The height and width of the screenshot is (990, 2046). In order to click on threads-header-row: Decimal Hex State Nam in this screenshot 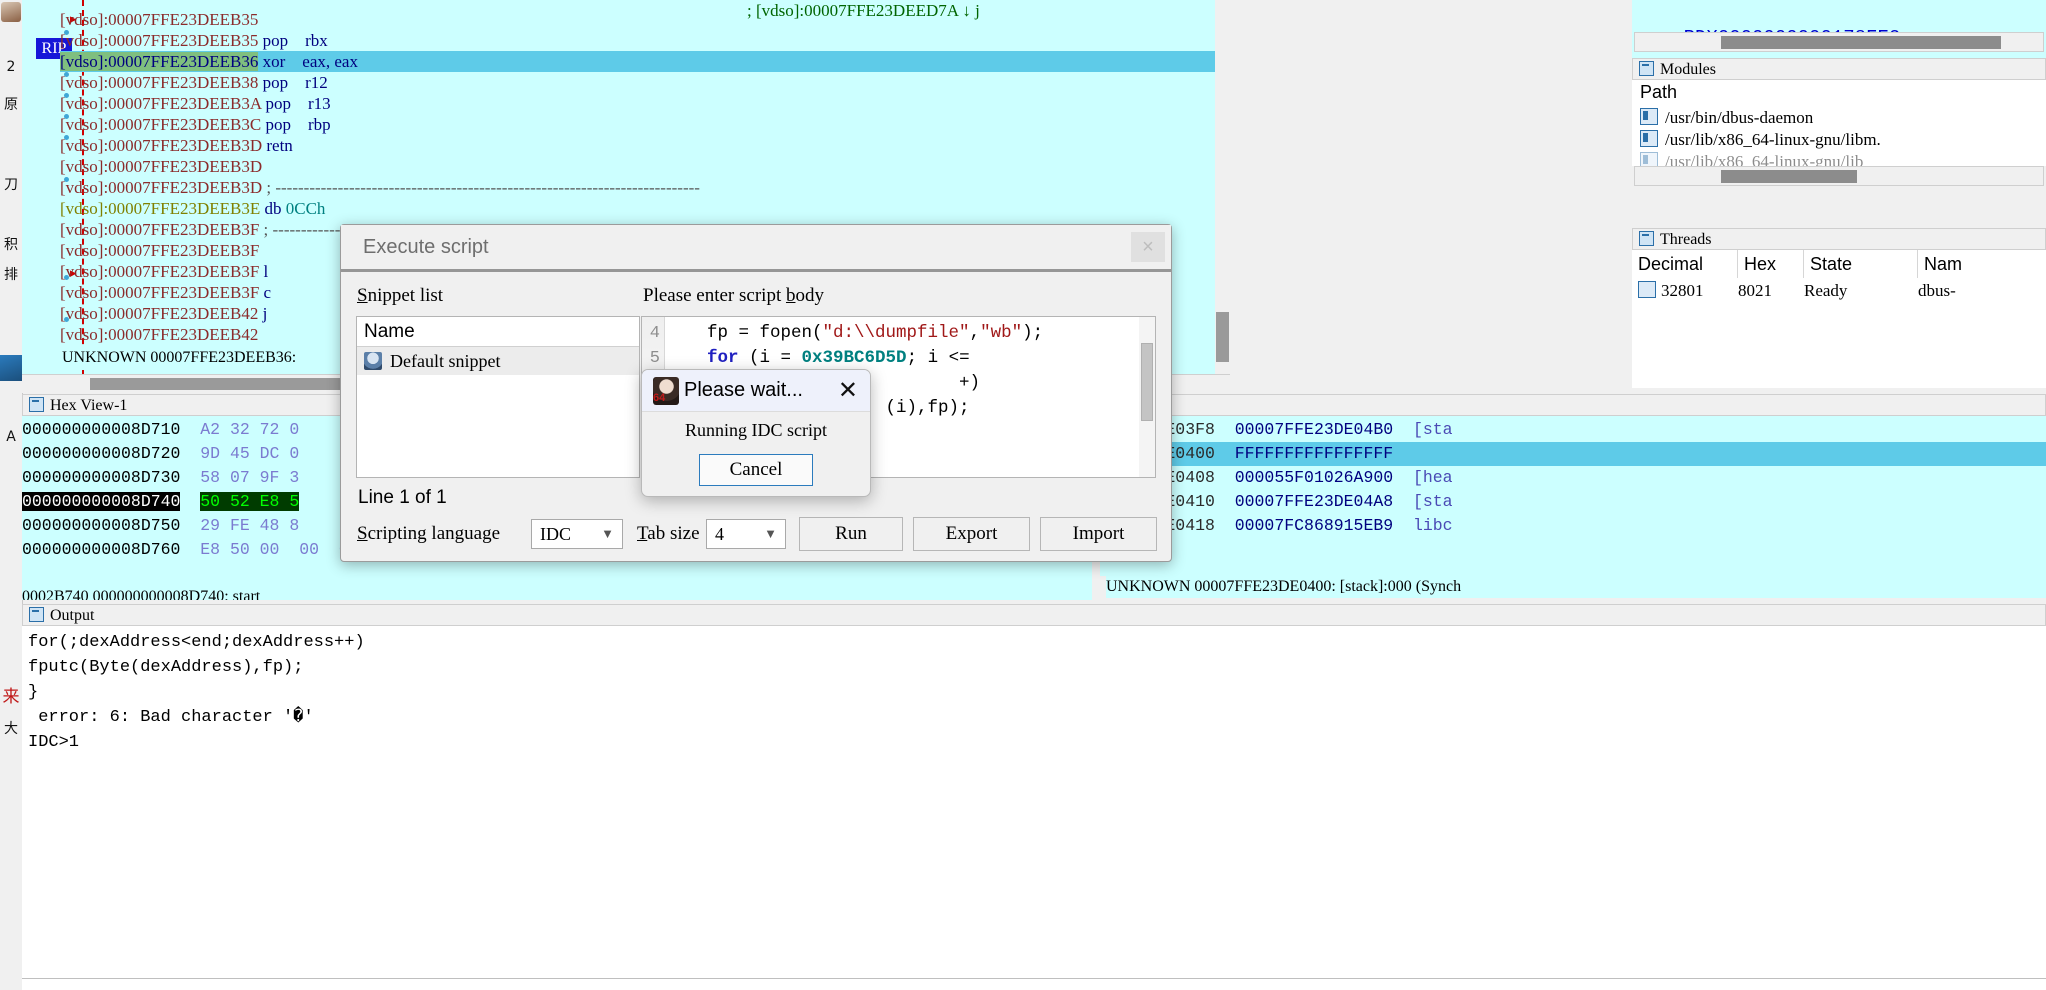, I will do `click(1839, 264)`.